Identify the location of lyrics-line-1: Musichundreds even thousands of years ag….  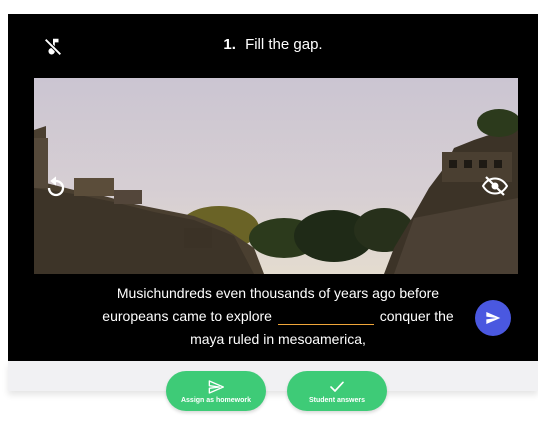
(278, 293).